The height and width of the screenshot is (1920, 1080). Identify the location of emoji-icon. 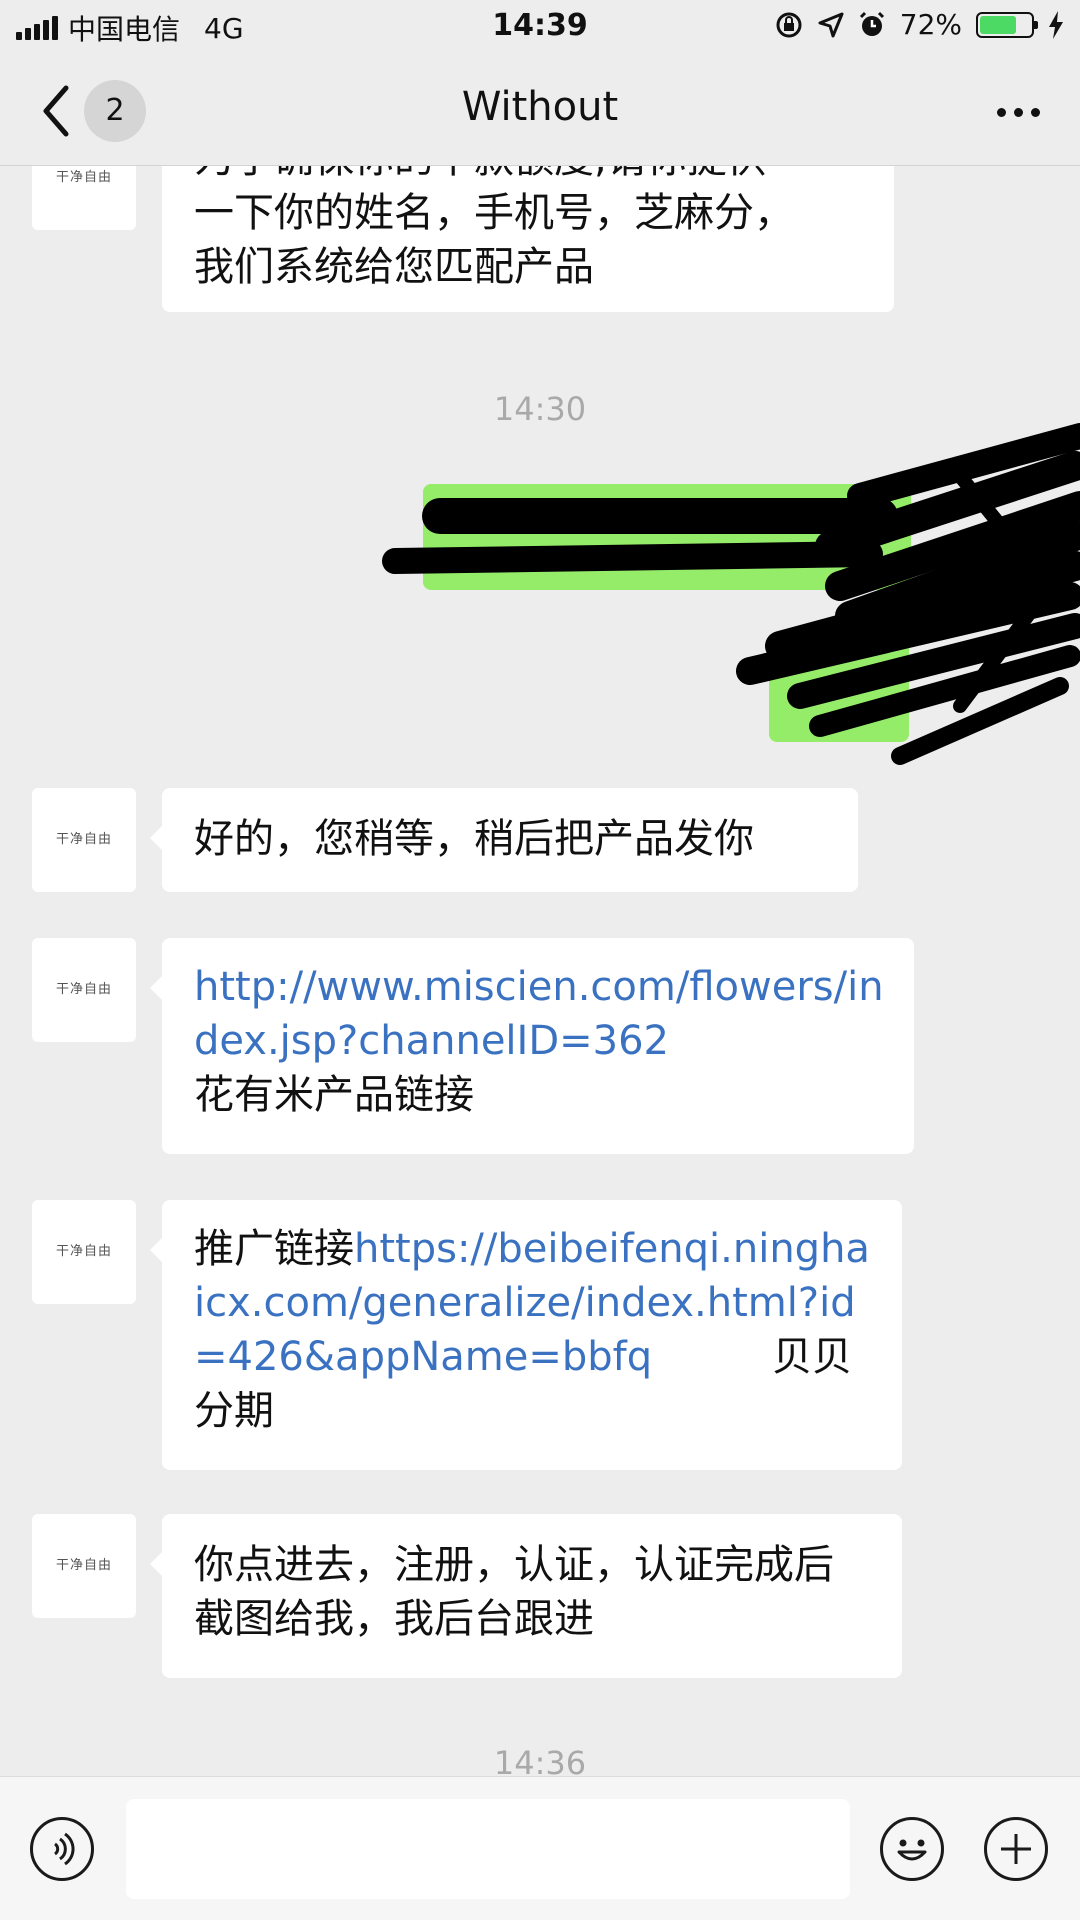
(912, 1849).